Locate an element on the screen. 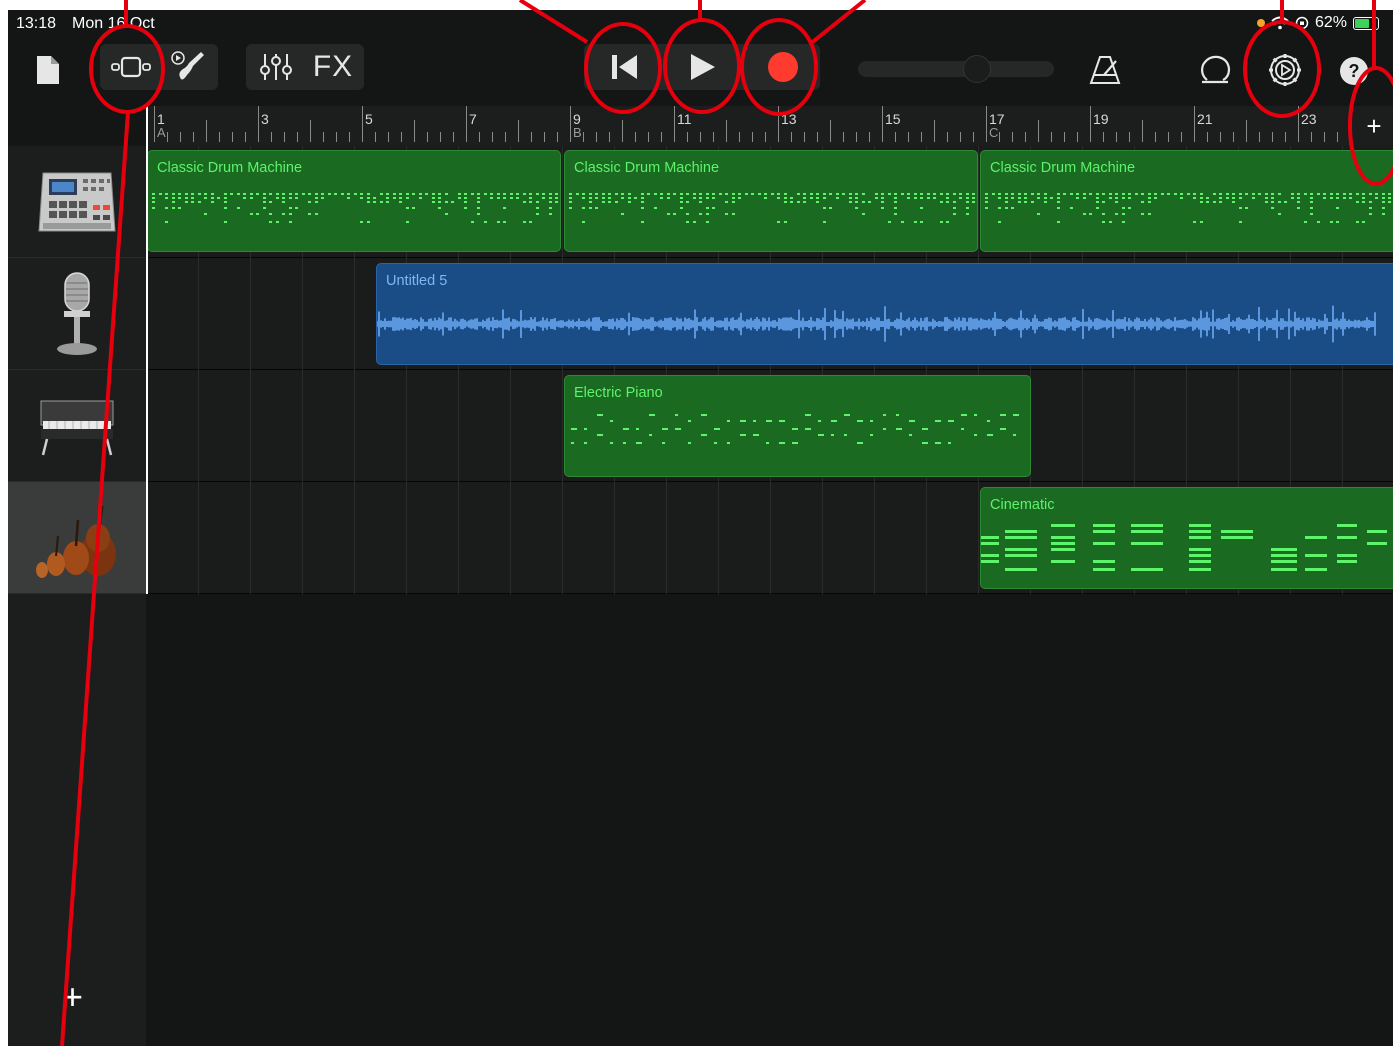 The image size is (1393, 1046). play-button is located at coordinates (703, 67).